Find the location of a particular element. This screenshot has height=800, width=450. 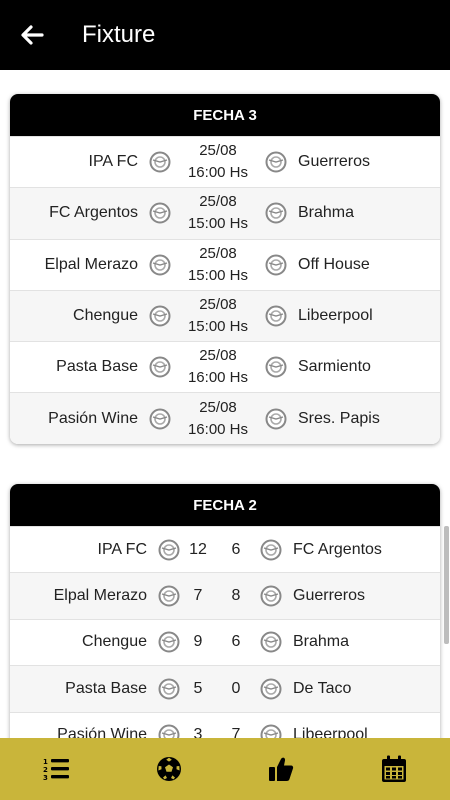

back-button is located at coordinates (32, 35).